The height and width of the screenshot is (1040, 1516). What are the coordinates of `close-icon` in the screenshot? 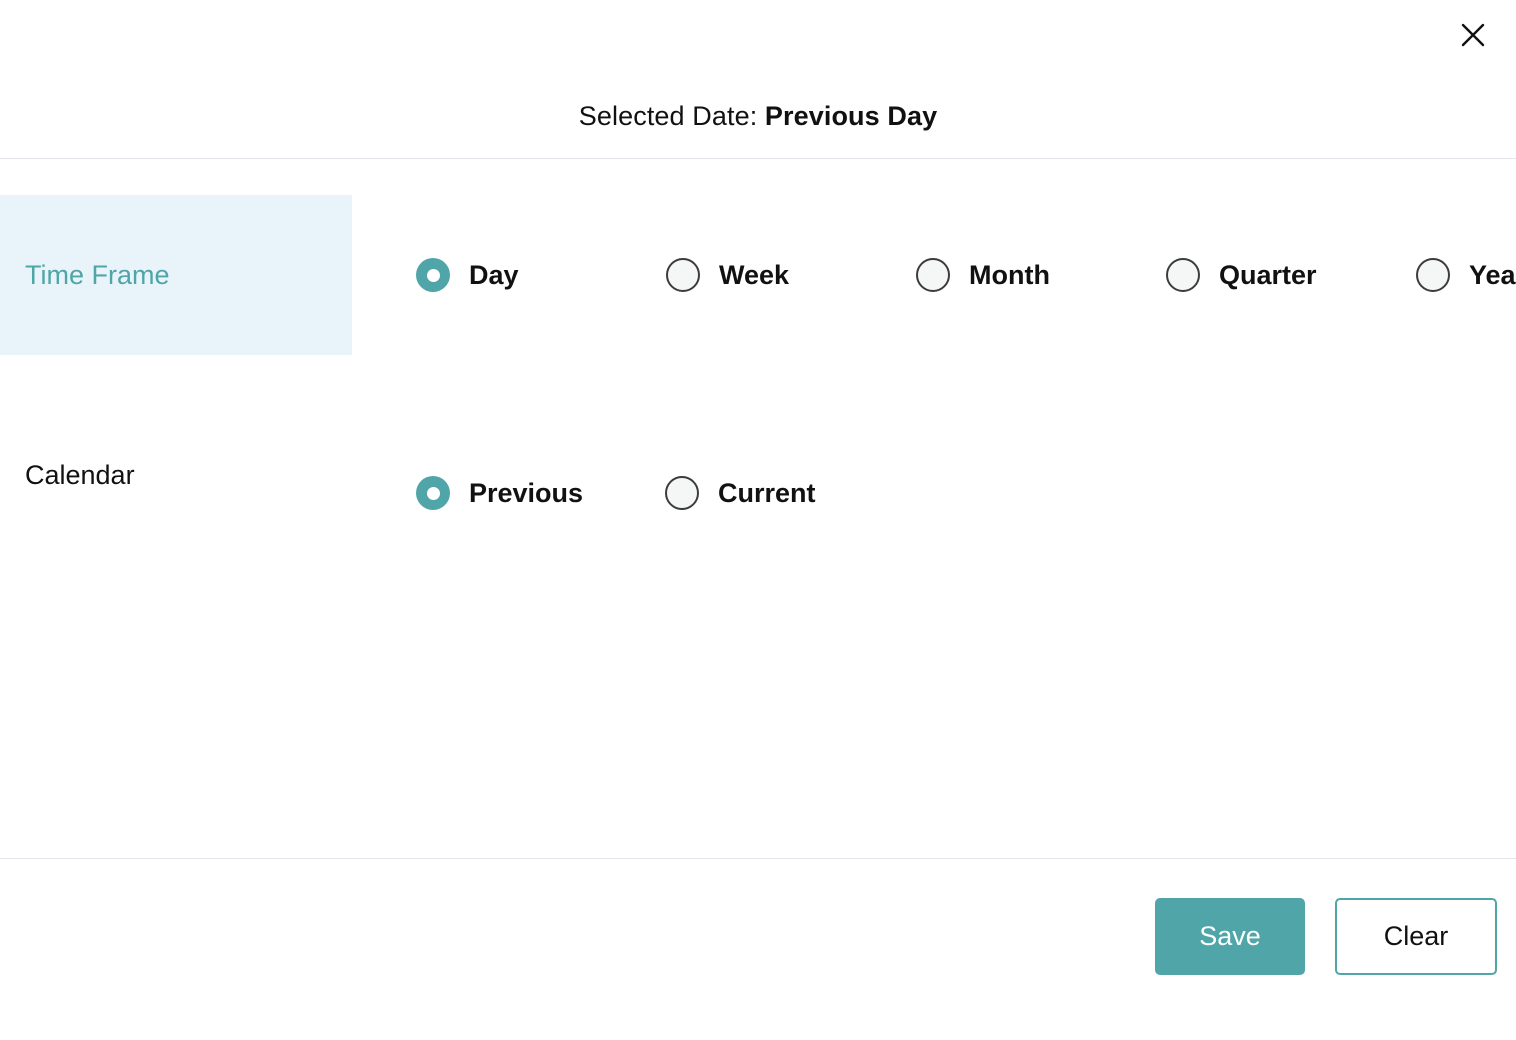 It's located at (1473, 35).